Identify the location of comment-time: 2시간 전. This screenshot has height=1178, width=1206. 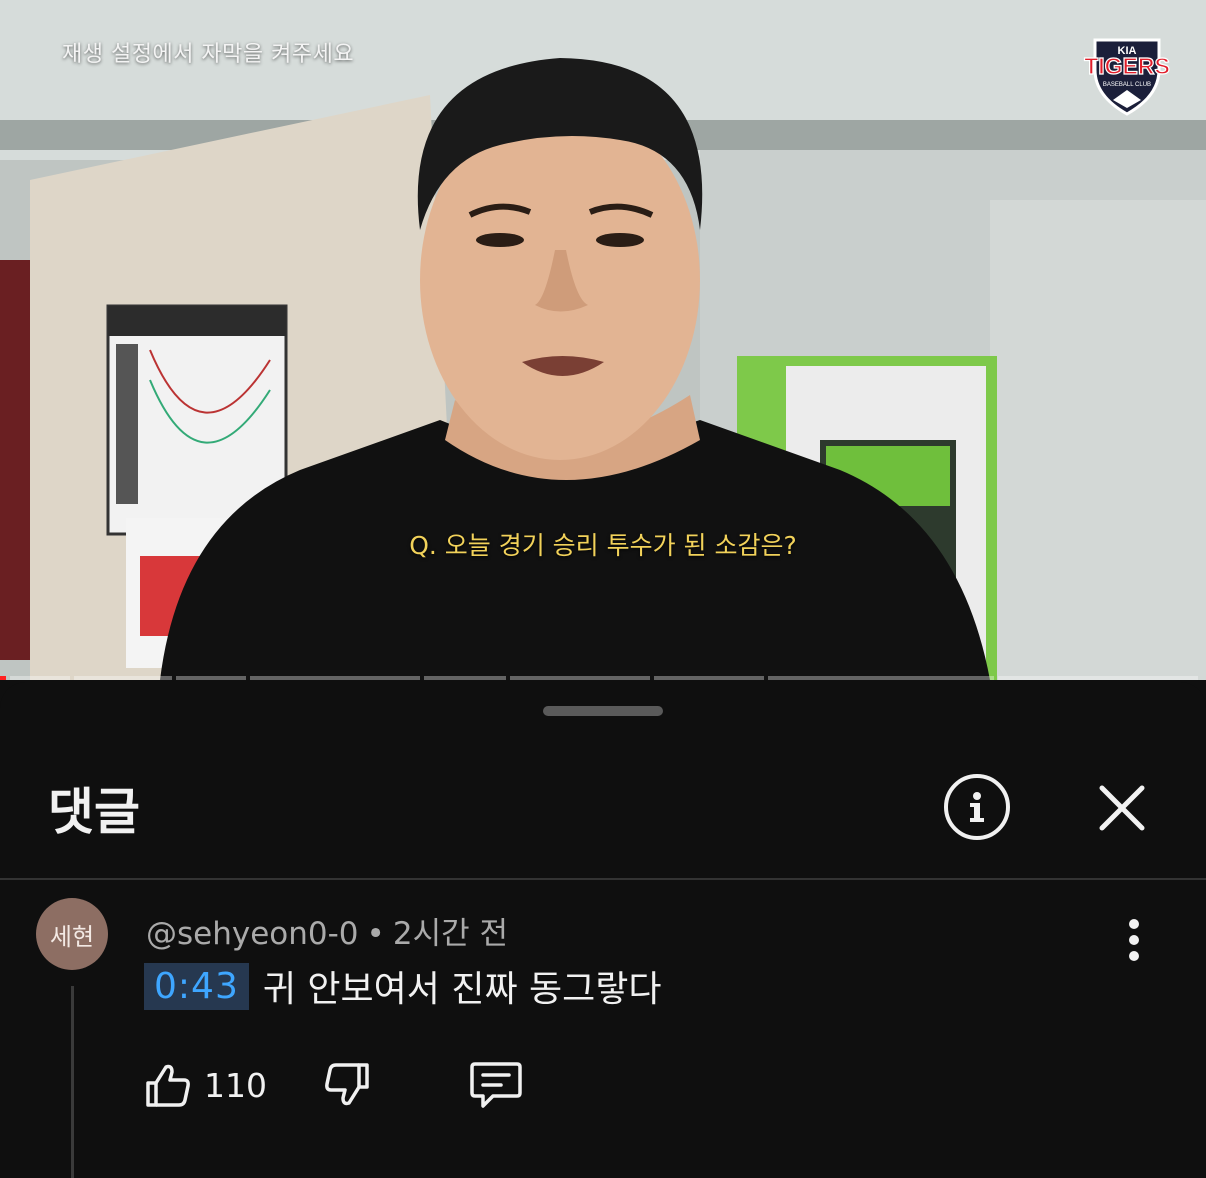
(450, 934).